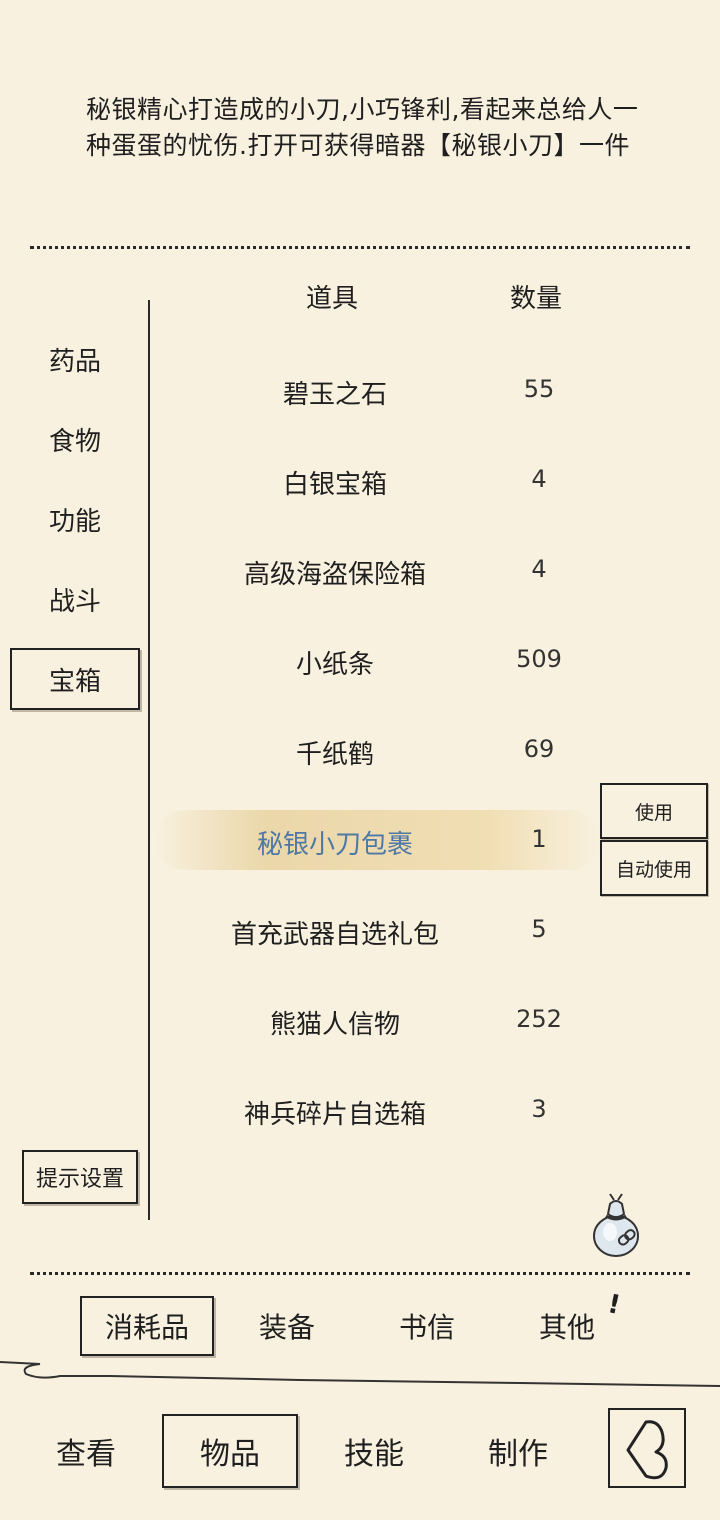 The width and height of the screenshot is (720, 1520). I want to click on item-qty: 69, so click(539, 749).